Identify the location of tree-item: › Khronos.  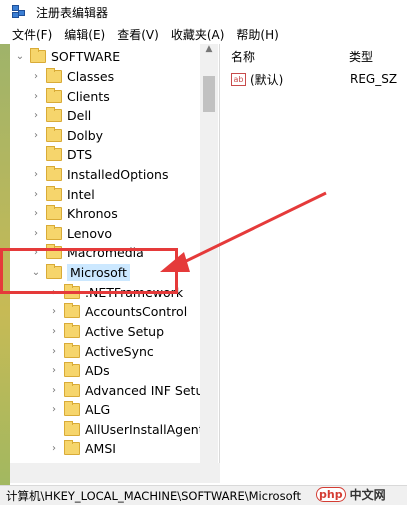
(74, 213).